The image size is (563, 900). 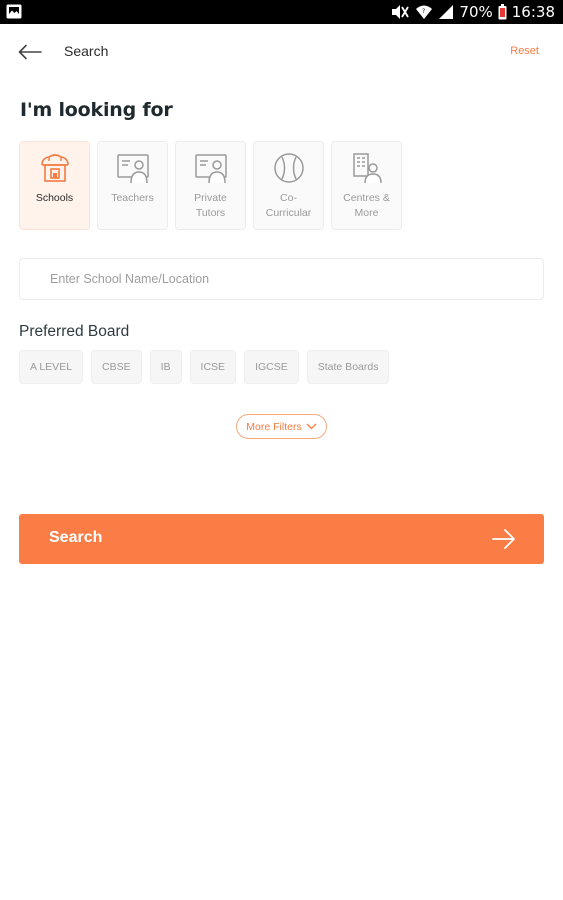 I want to click on ball-icon, so click(x=289, y=168).